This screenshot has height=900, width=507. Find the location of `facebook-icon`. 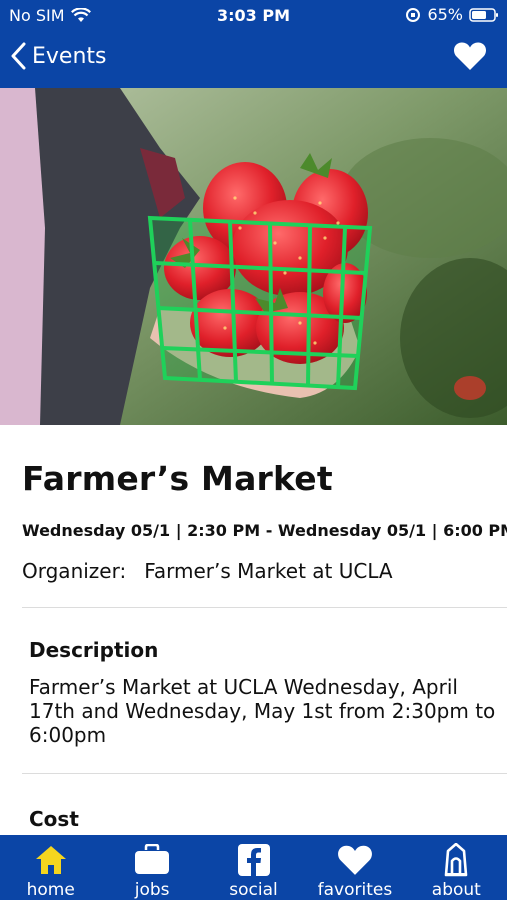

facebook-icon is located at coordinates (253, 860).